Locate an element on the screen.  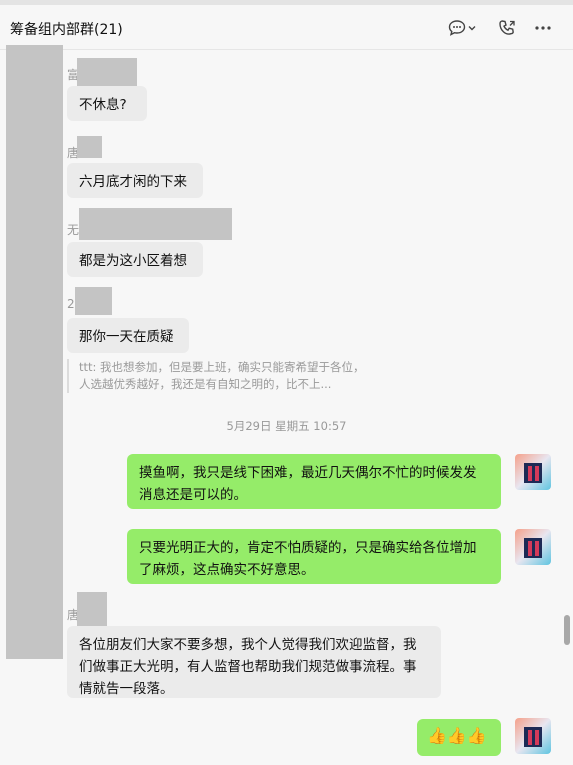
outgoing-message-bubble: 摸鱼啊，我只是线下困难，最近几天偶尔不忙的时候发发消息还是可以的。 is located at coordinates (314, 481).